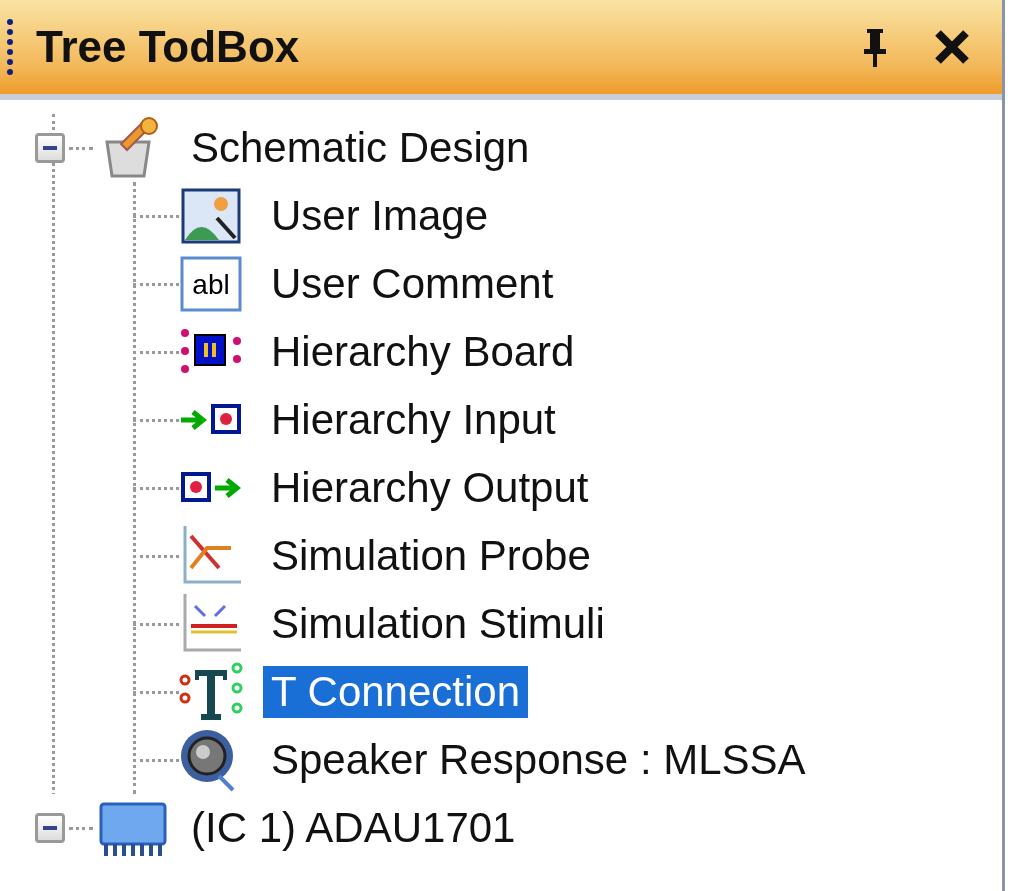 This screenshot has width=1024, height=891. I want to click on picture-icon, so click(211, 216).